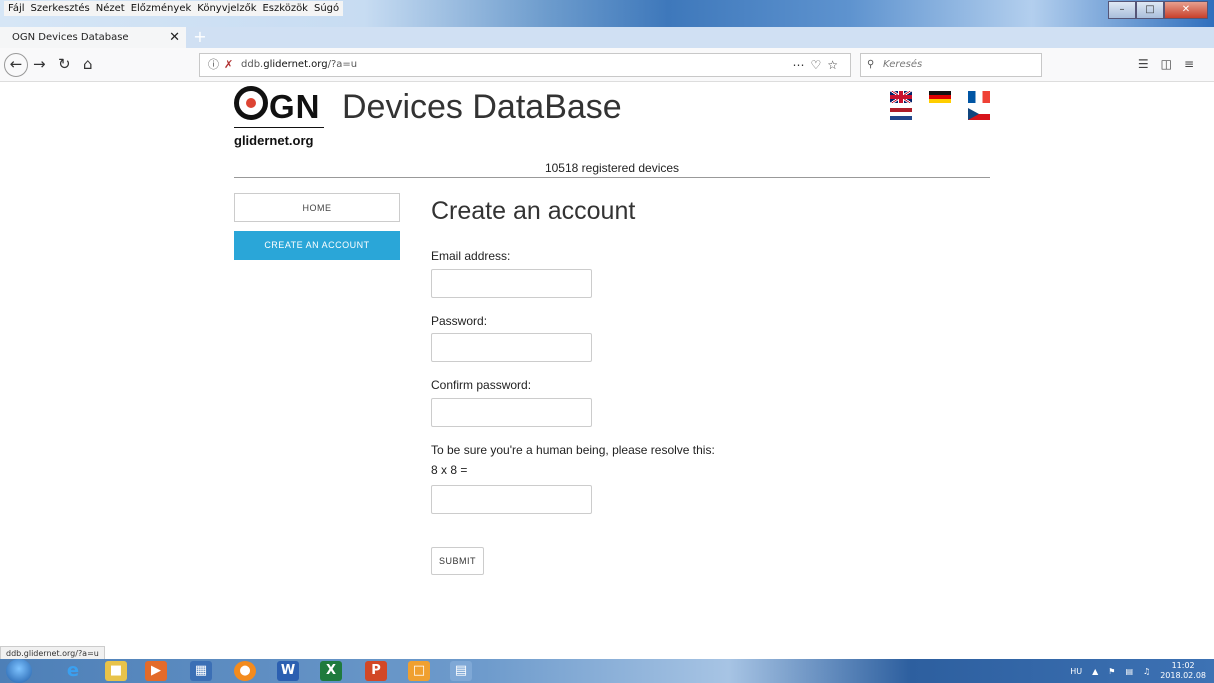 Image resolution: width=1214 pixels, height=683 pixels. What do you see at coordinates (1150, 10) in the screenshot?
I see `maximize-icon: □` at bounding box center [1150, 10].